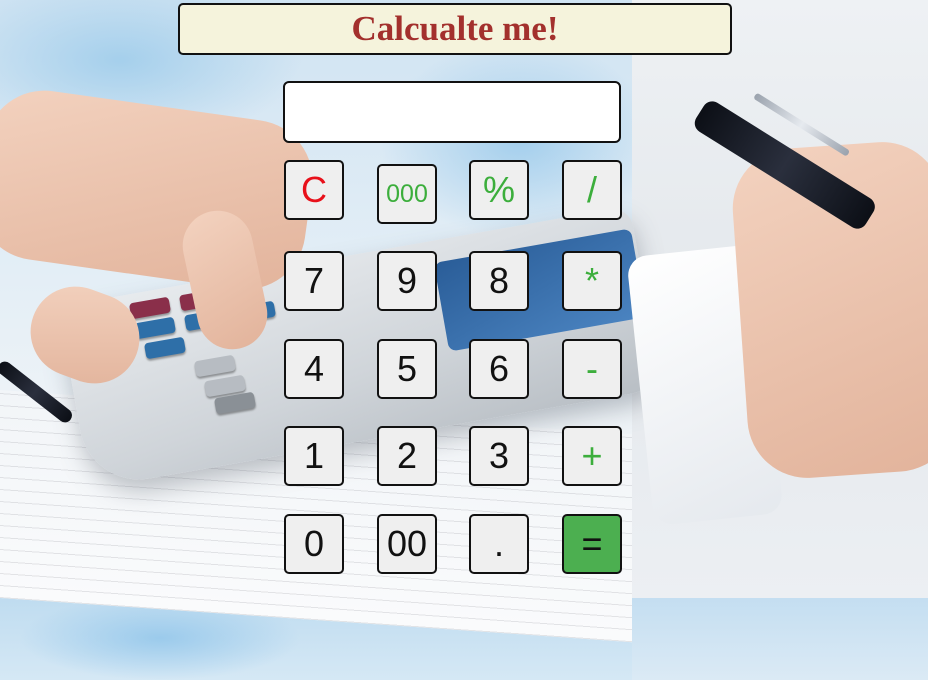  What do you see at coordinates (592, 190) in the screenshot?
I see `divide-button: /` at bounding box center [592, 190].